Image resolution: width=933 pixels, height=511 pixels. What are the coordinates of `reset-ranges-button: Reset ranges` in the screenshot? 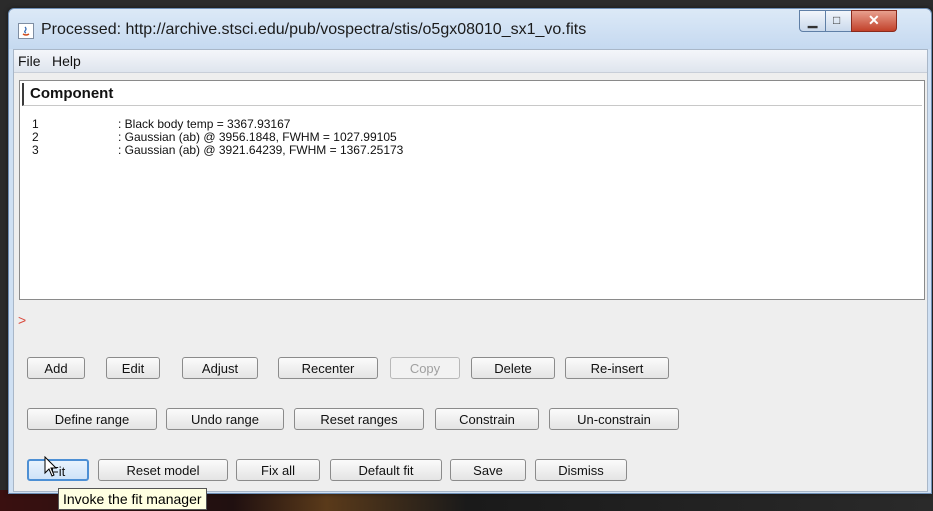 It's located at (359, 419).